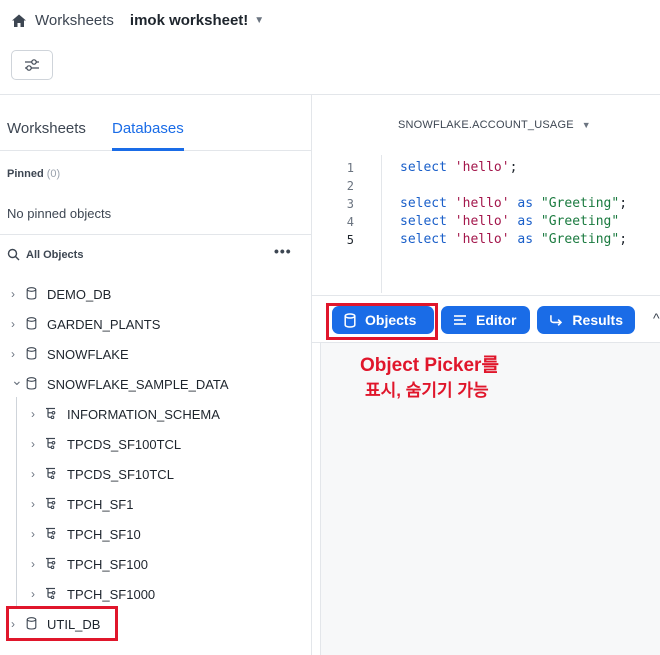 The height and width of the screenshot is (655, 660). Describe the element at coordinates (156, 564) in the screenshot. I see `tree-item: › TPCH_SF100` at that location.